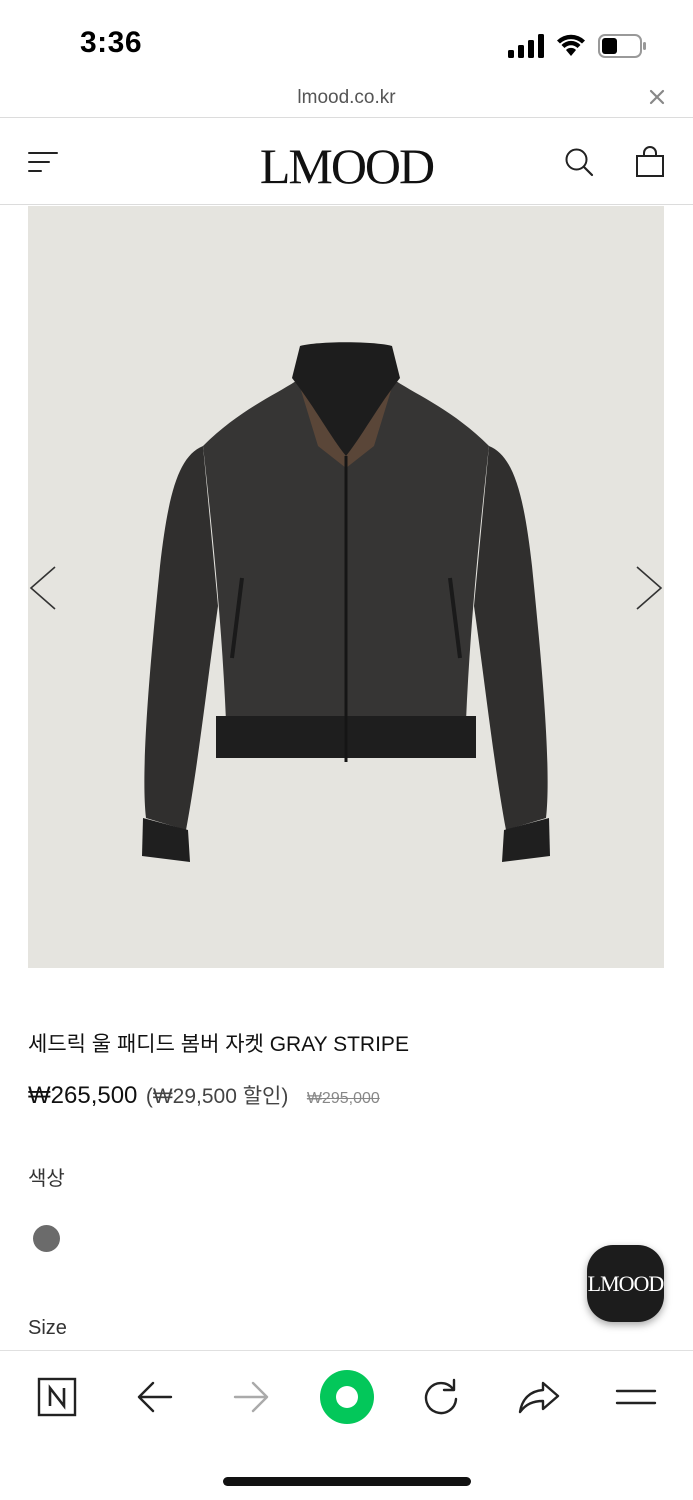 The height and width of the screenshot is (1500, 693). I want to click on green-dot-inner, so click(347, 1397).